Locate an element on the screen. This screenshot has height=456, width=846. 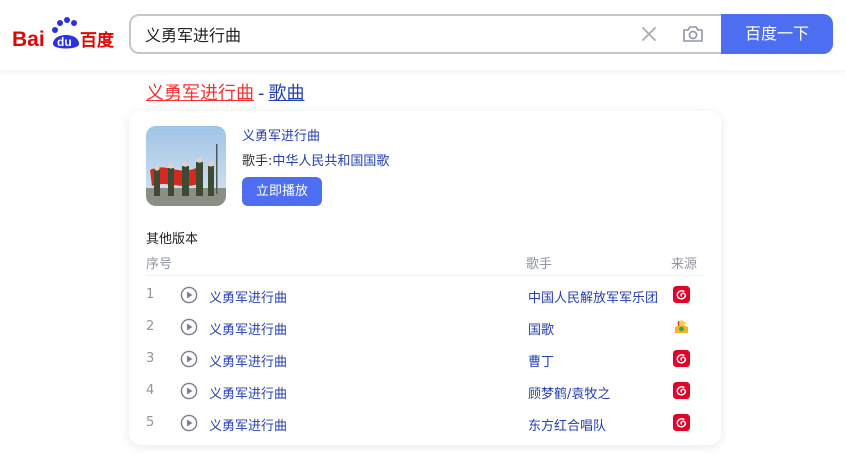
result-title: 义勇军进行曲 - 歌曲 is located at coordinates (225, 92).